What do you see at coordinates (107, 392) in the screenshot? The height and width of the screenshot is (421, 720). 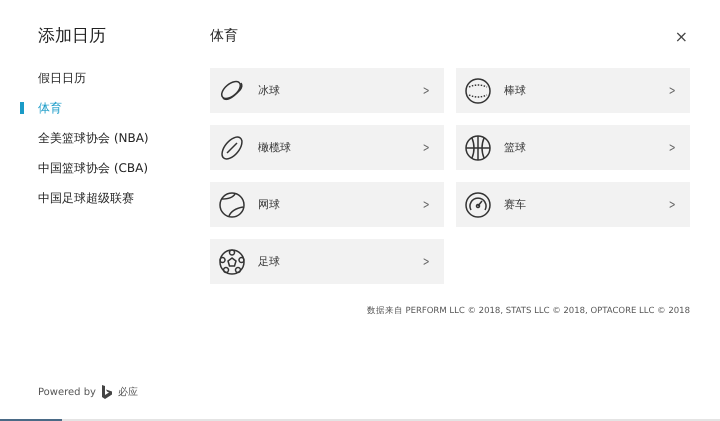 I see `bing-logo-icon` at bounding box center [107, 392].